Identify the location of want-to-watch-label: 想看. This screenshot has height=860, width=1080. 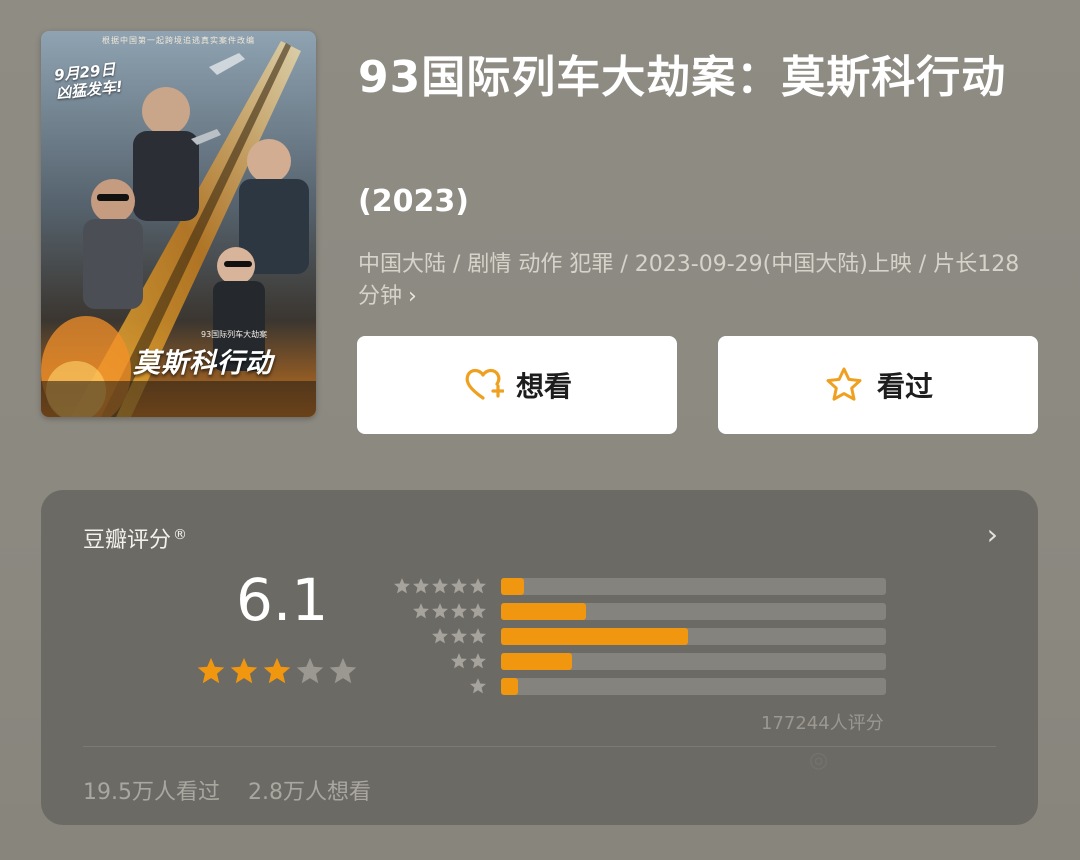
(543, 386).